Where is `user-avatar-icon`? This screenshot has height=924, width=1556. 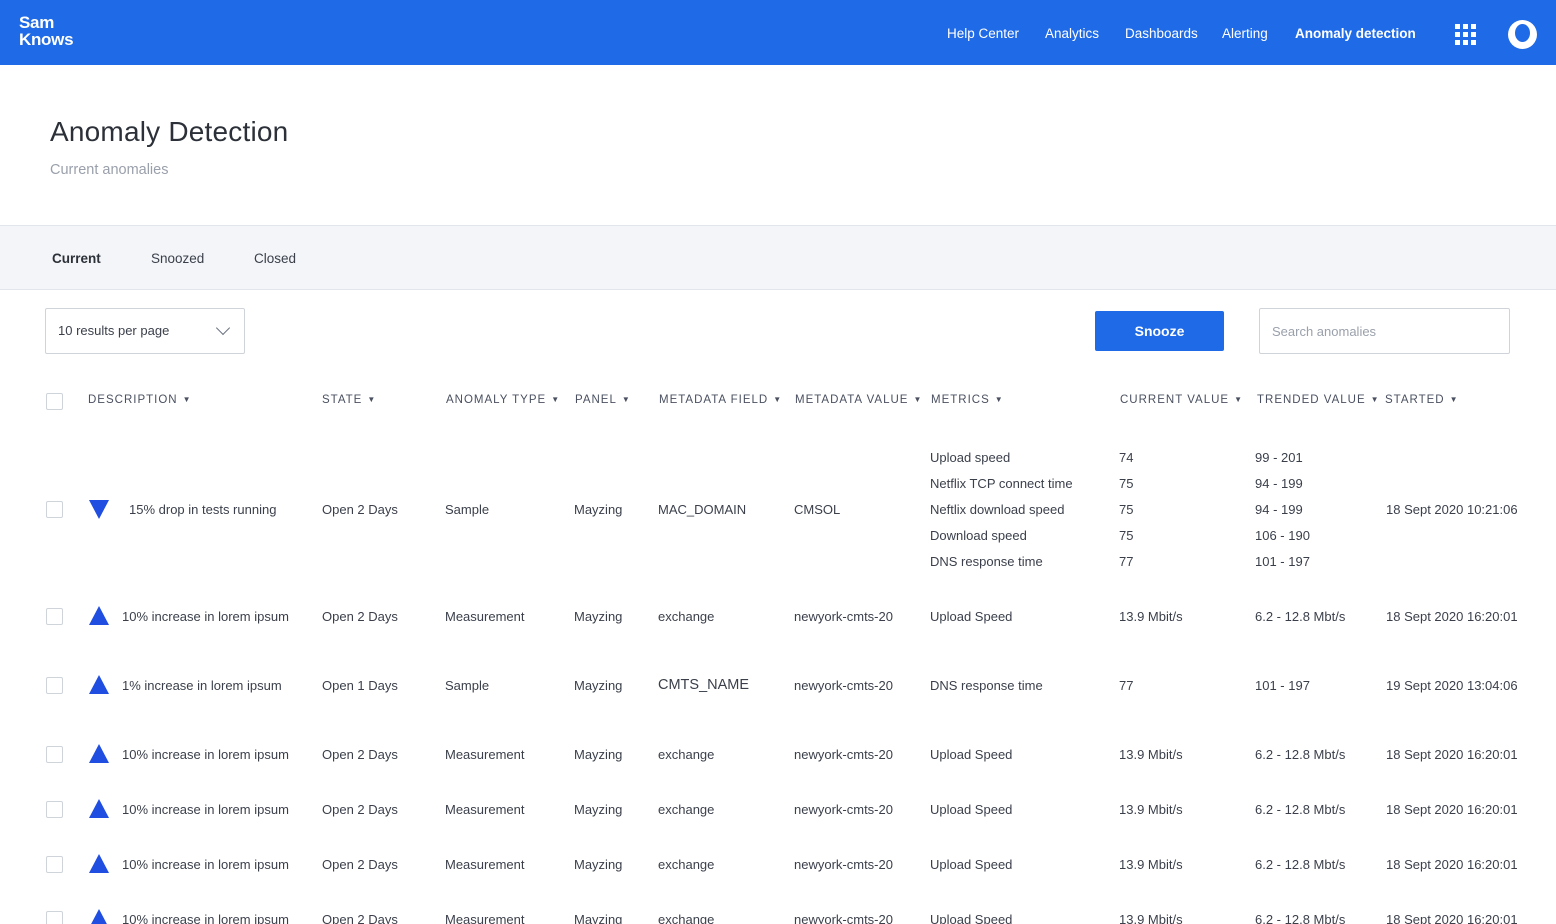
user-avatar-icon is located at coordinates (1522, 34).